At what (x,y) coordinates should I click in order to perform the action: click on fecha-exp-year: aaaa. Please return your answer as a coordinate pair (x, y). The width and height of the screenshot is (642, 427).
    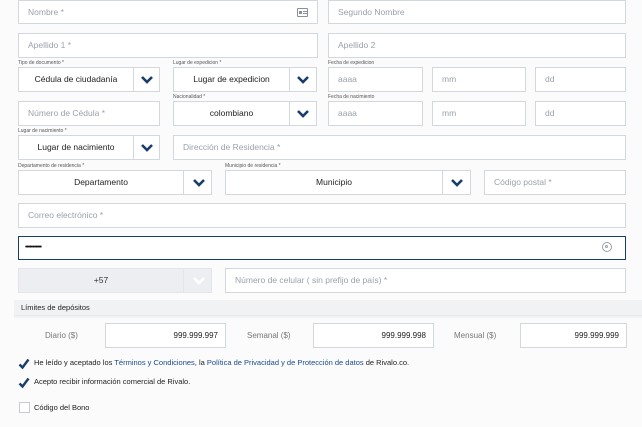
    Looking at the image, I should click on (375, 79).